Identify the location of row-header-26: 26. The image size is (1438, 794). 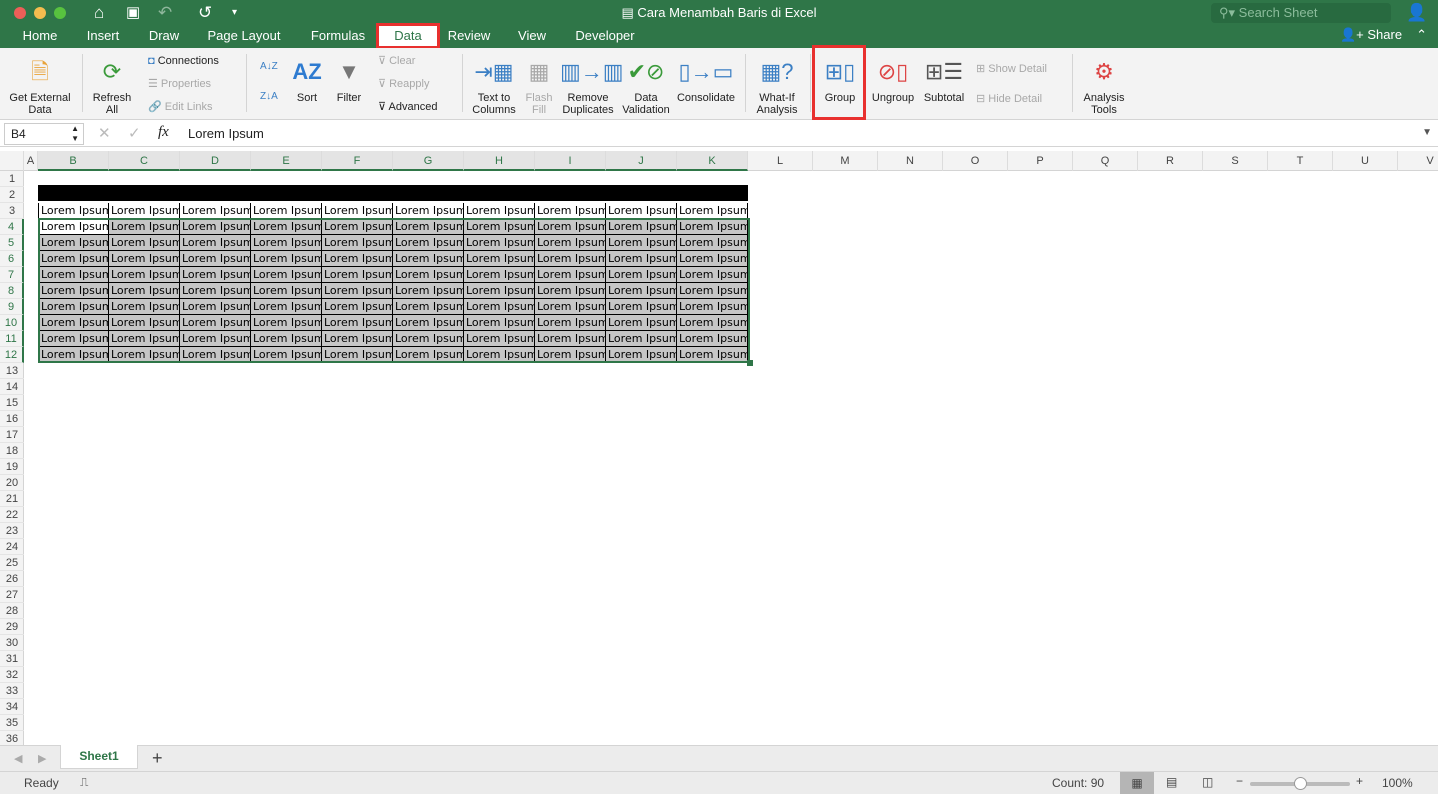
(12, 579).